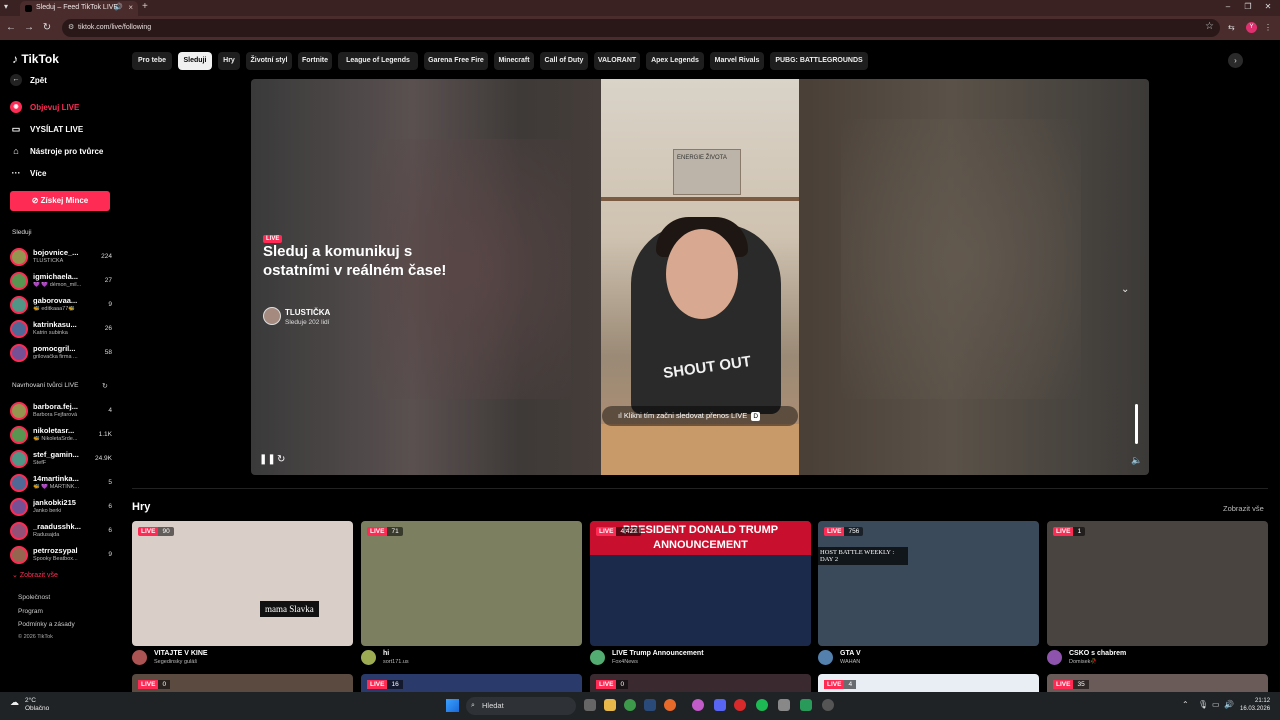  I want to click on browser-tab: Sleduj – Feed TikTok LIVE 🔊 ×, so click(79, 8).